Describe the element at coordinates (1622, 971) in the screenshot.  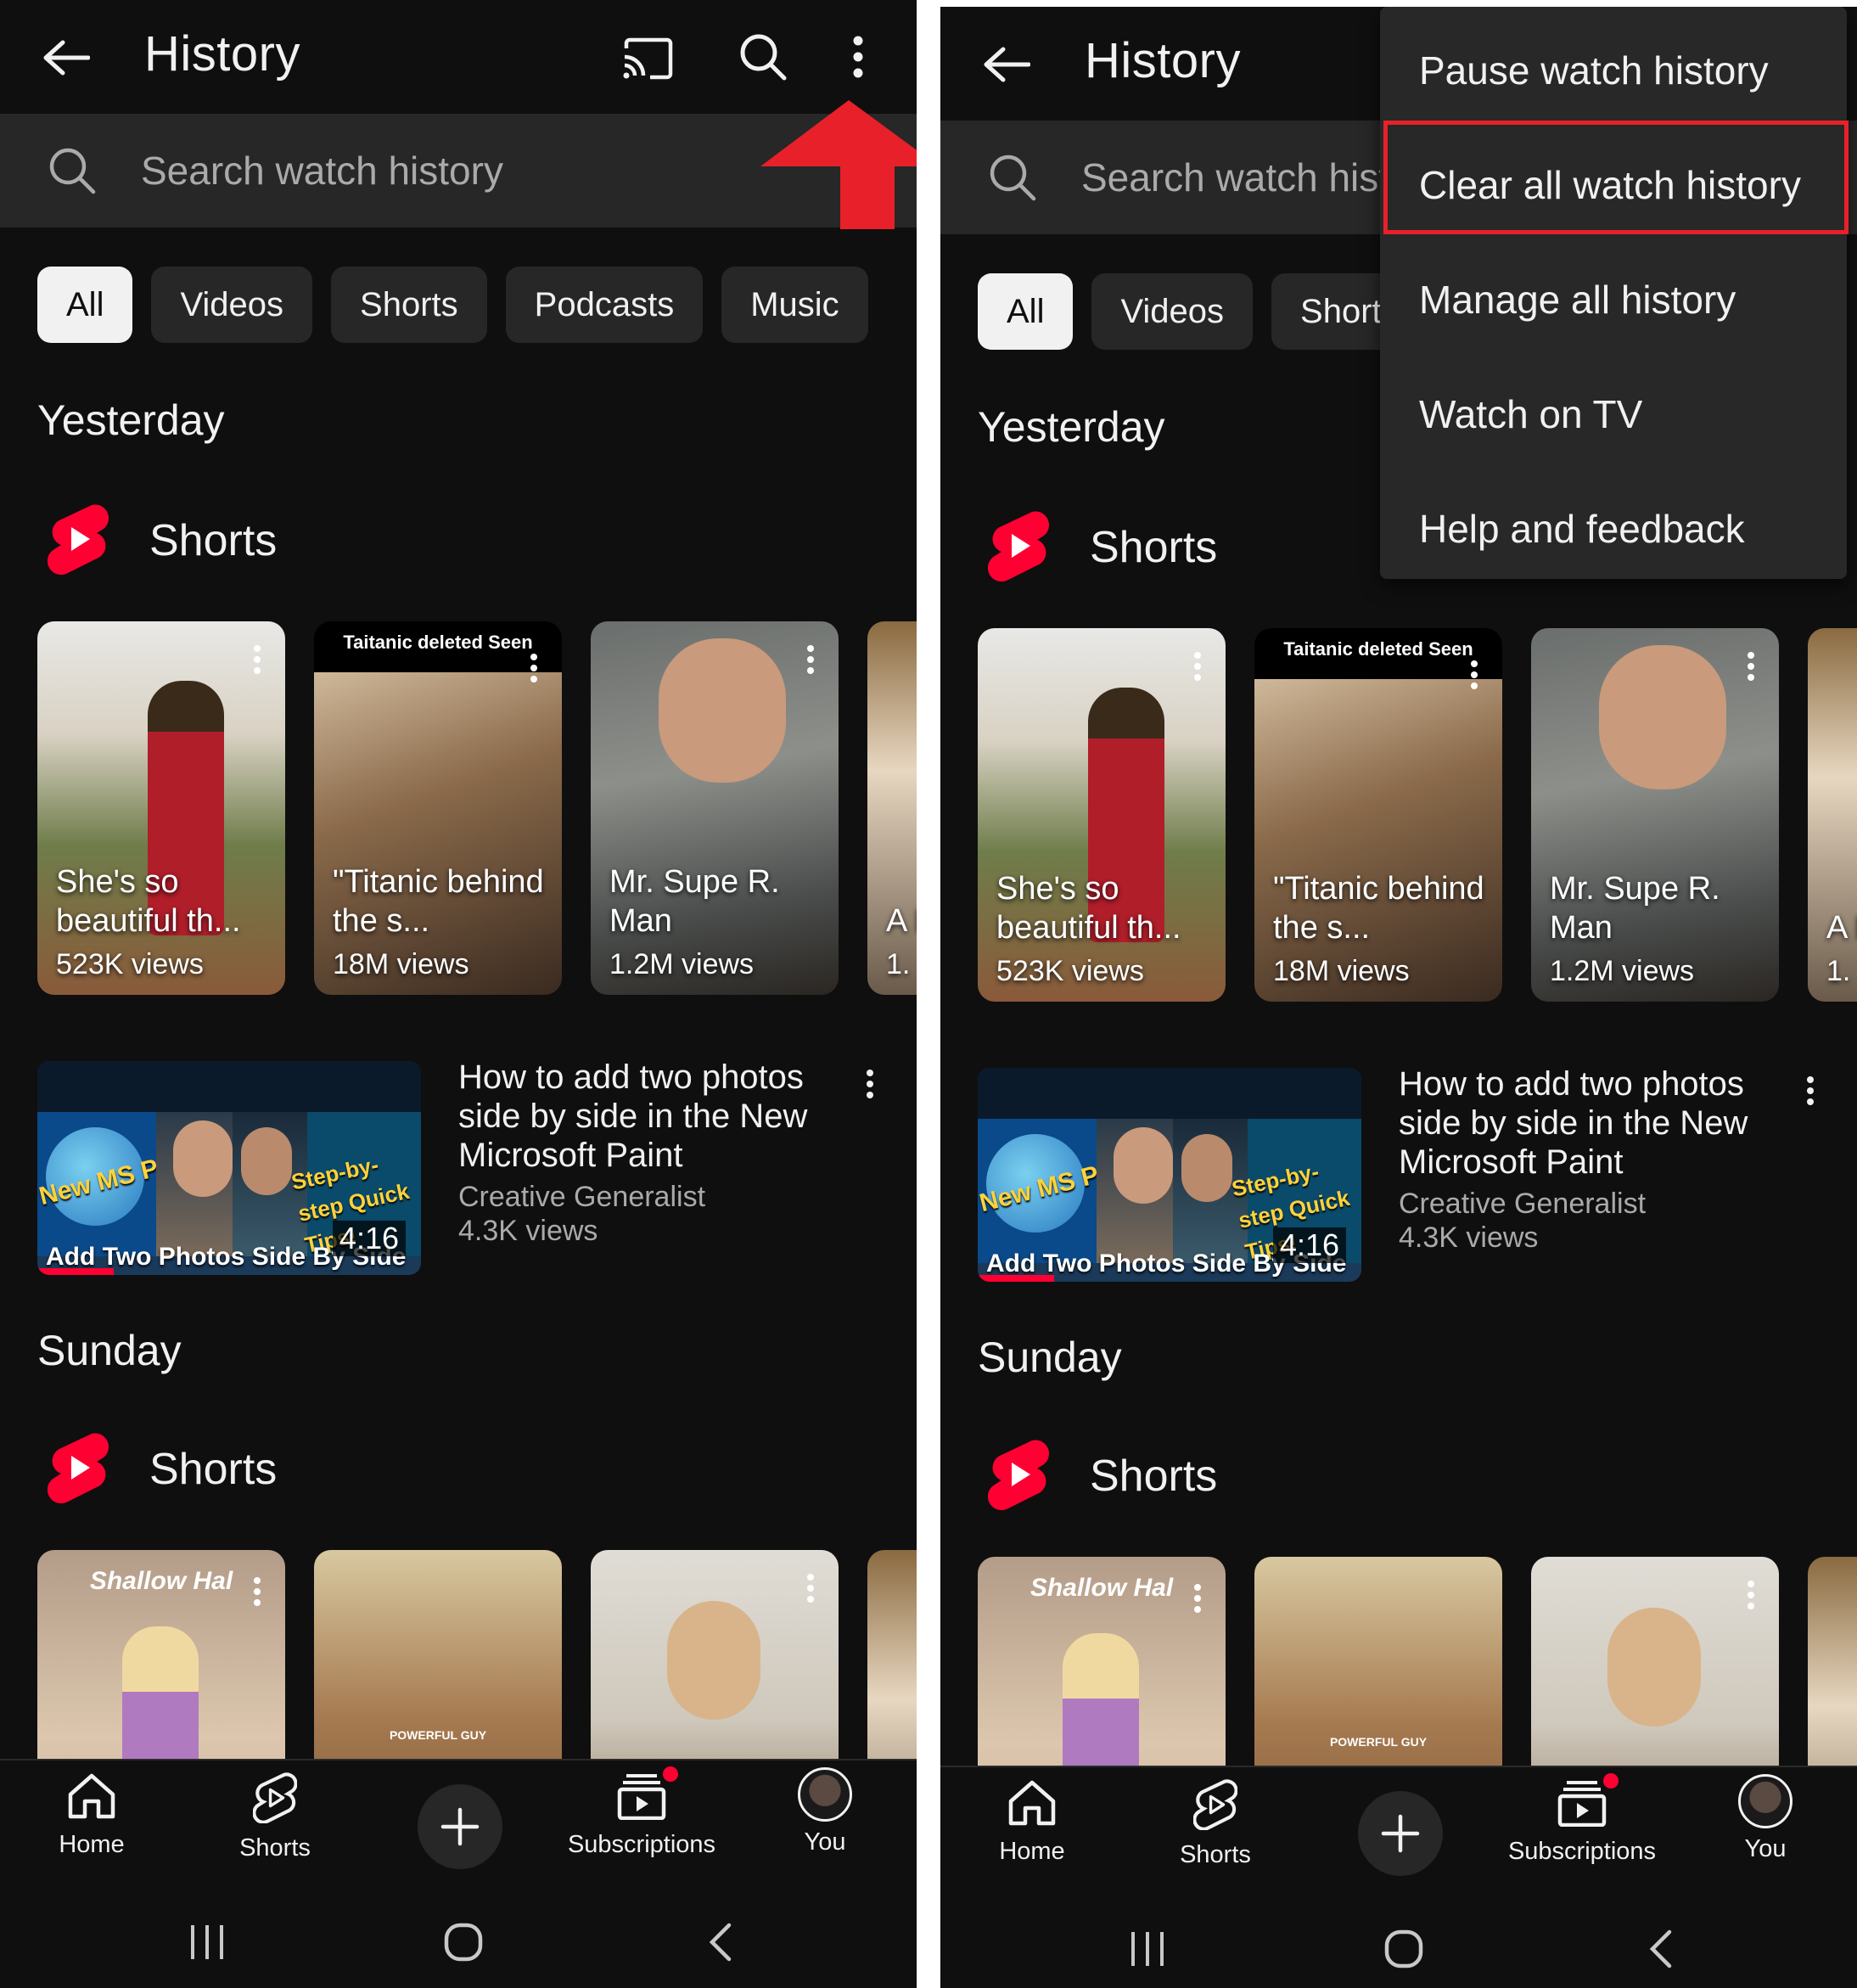
I see `short-views: 1.2M views` at that location.